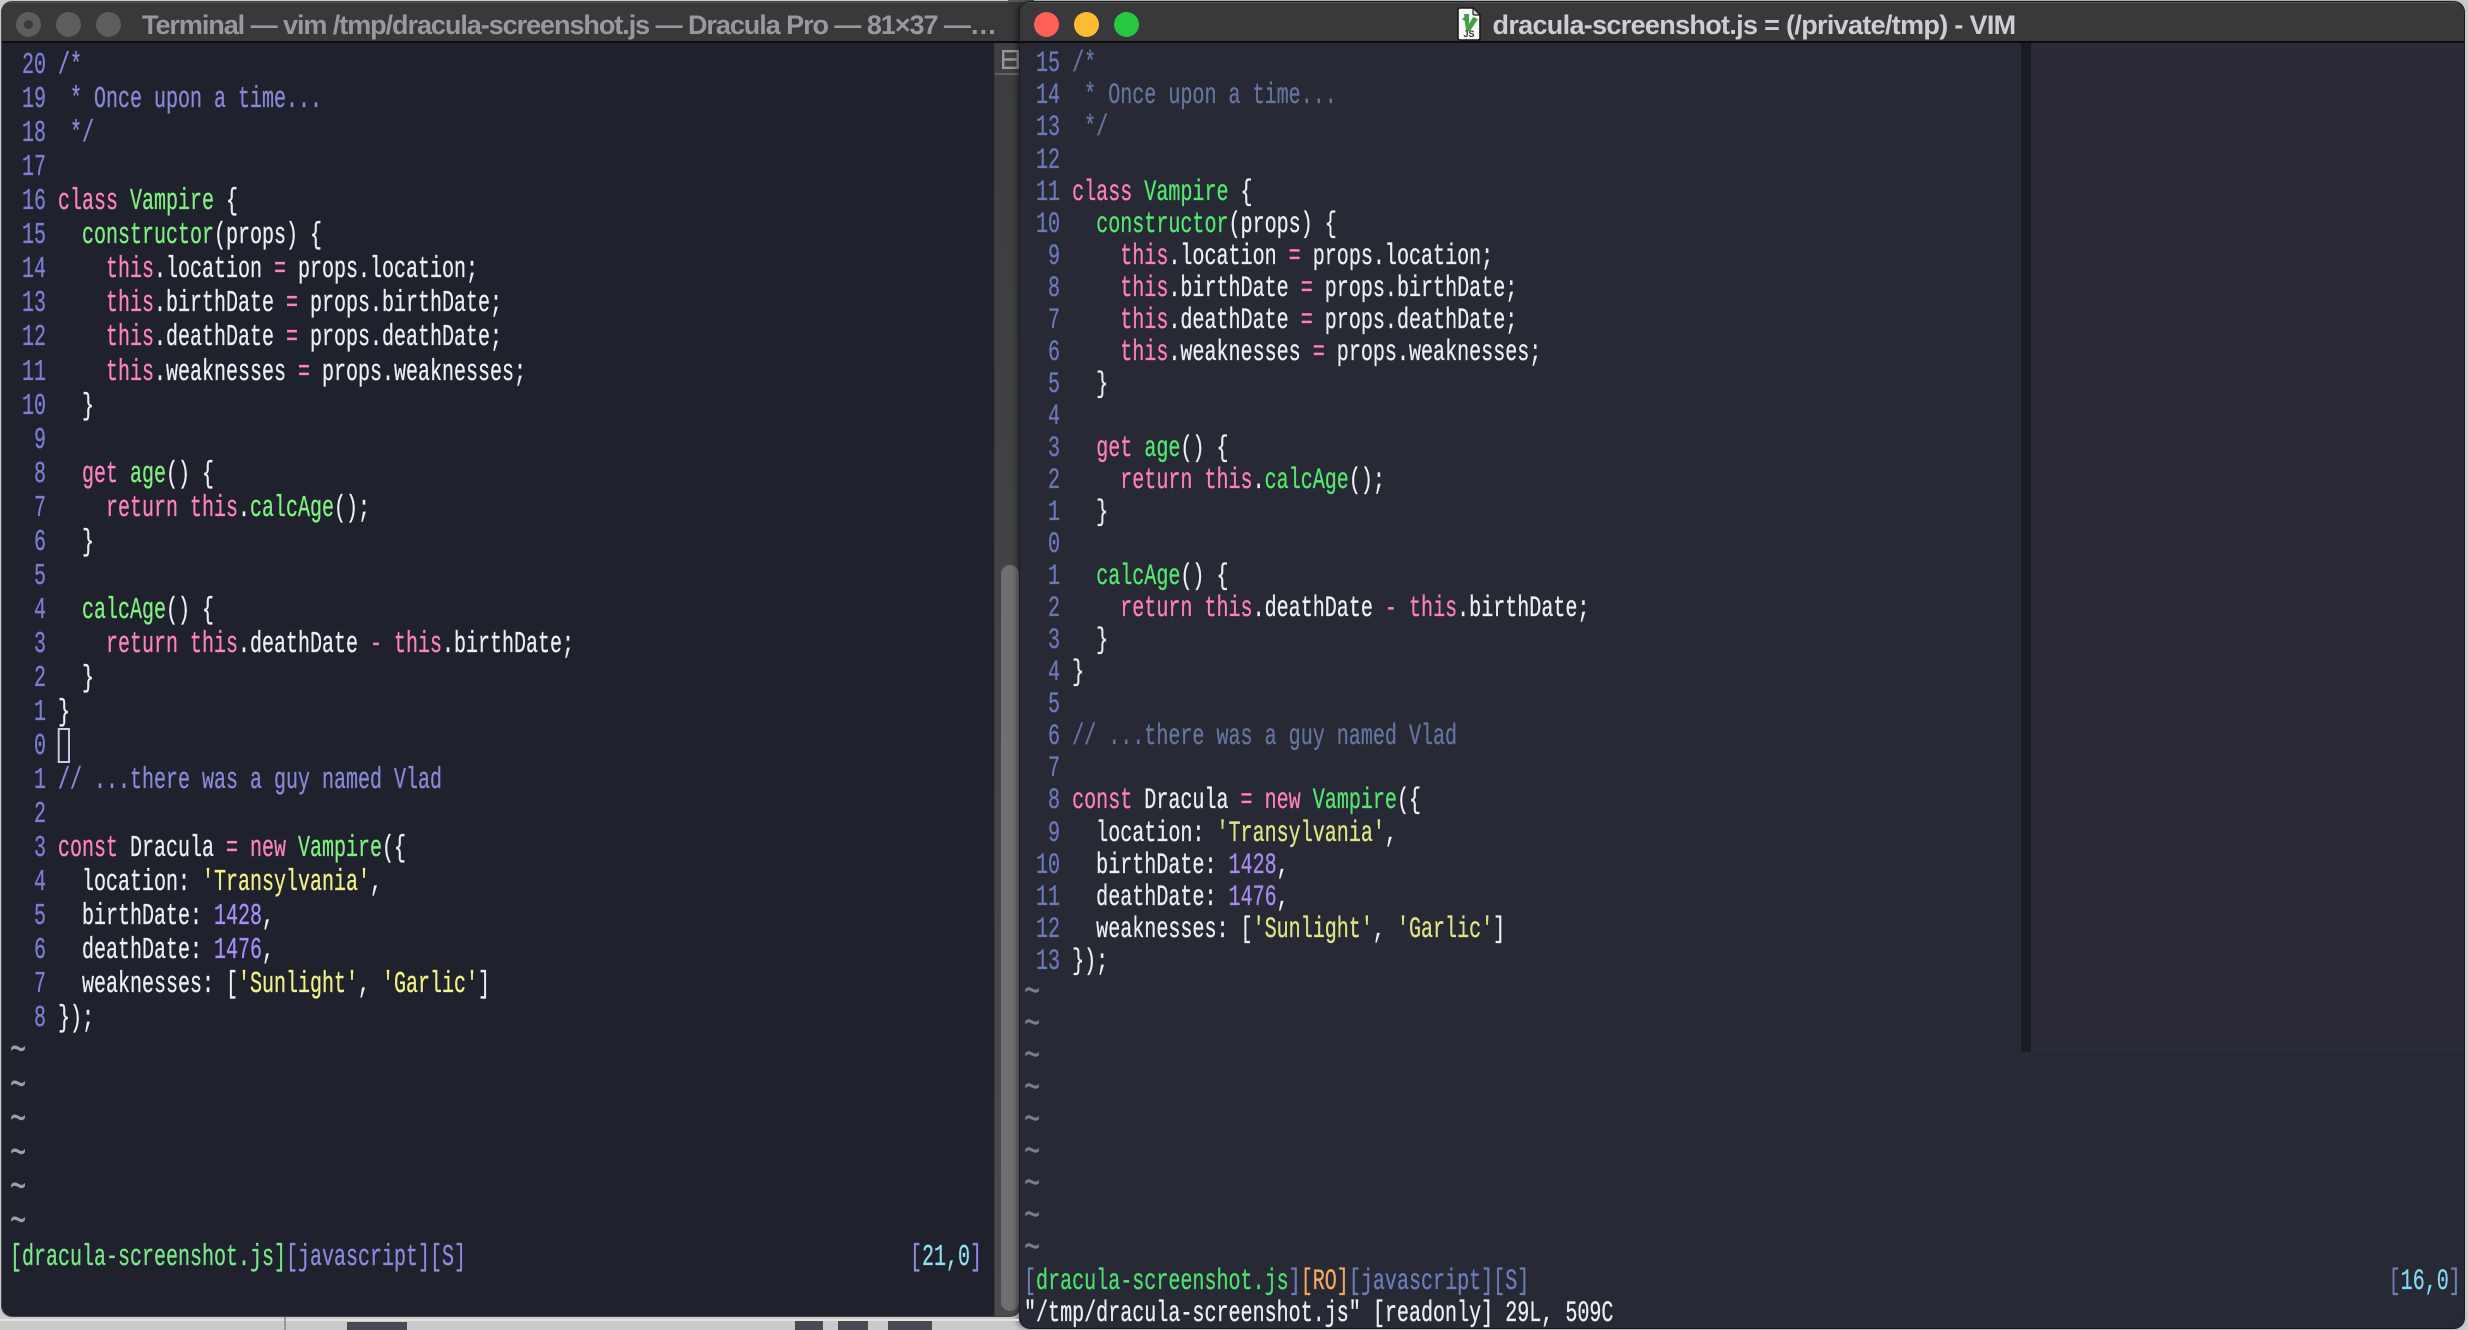  What do you see at coordinates (1468, 34) in the screenshot?
I see `svg-text: JS` at bounding box center [1468, 34].